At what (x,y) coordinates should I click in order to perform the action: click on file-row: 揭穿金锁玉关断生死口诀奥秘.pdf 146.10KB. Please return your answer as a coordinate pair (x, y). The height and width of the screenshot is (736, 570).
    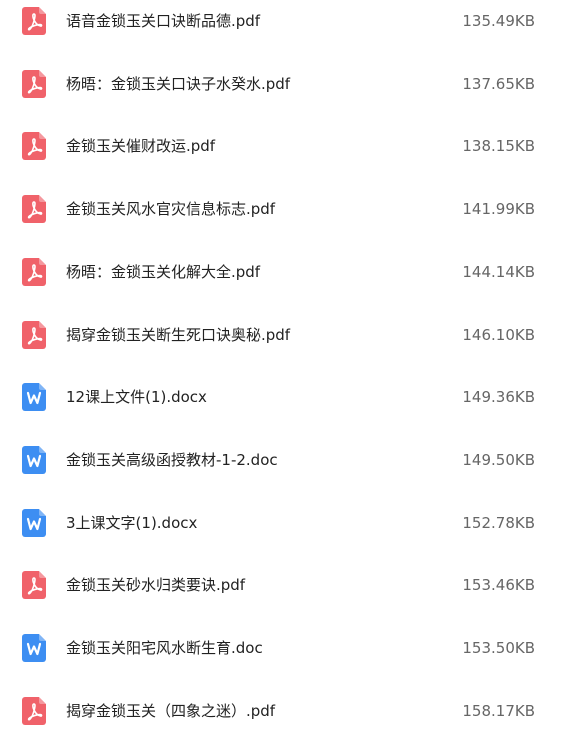
    Looking at the image, I should click on (285, 335).